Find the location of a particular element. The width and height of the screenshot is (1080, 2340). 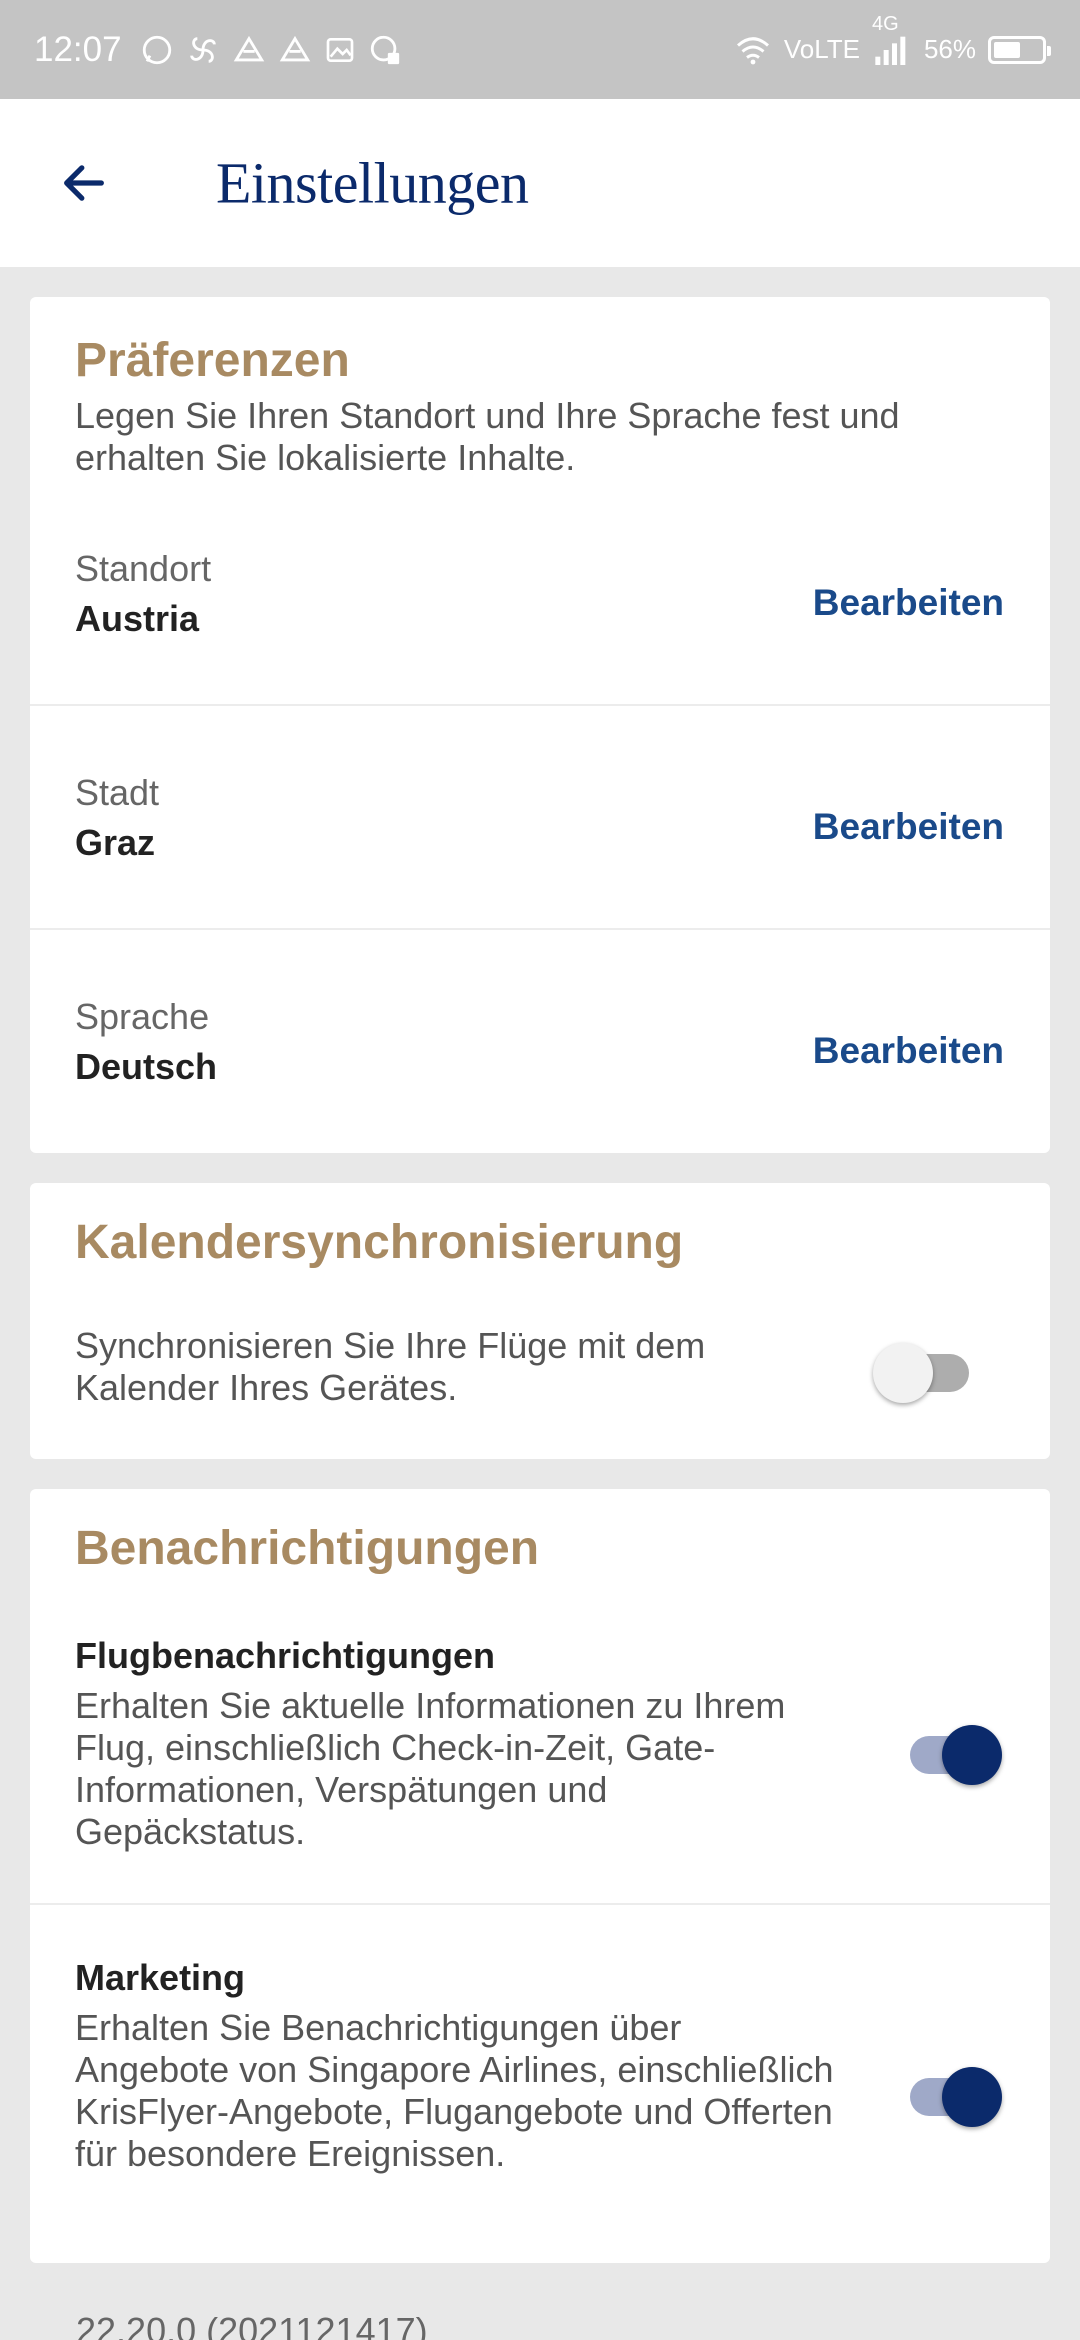

image-icon is located at coordinates (340, 50).